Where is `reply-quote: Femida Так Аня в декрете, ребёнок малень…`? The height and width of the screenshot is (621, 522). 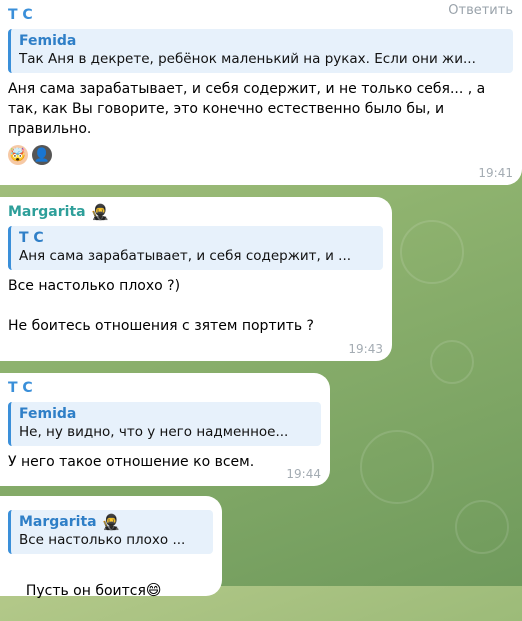 reply-quote: Femida Так Аня в декрете, ребёнок малень… is located at coordinates (260, 51).